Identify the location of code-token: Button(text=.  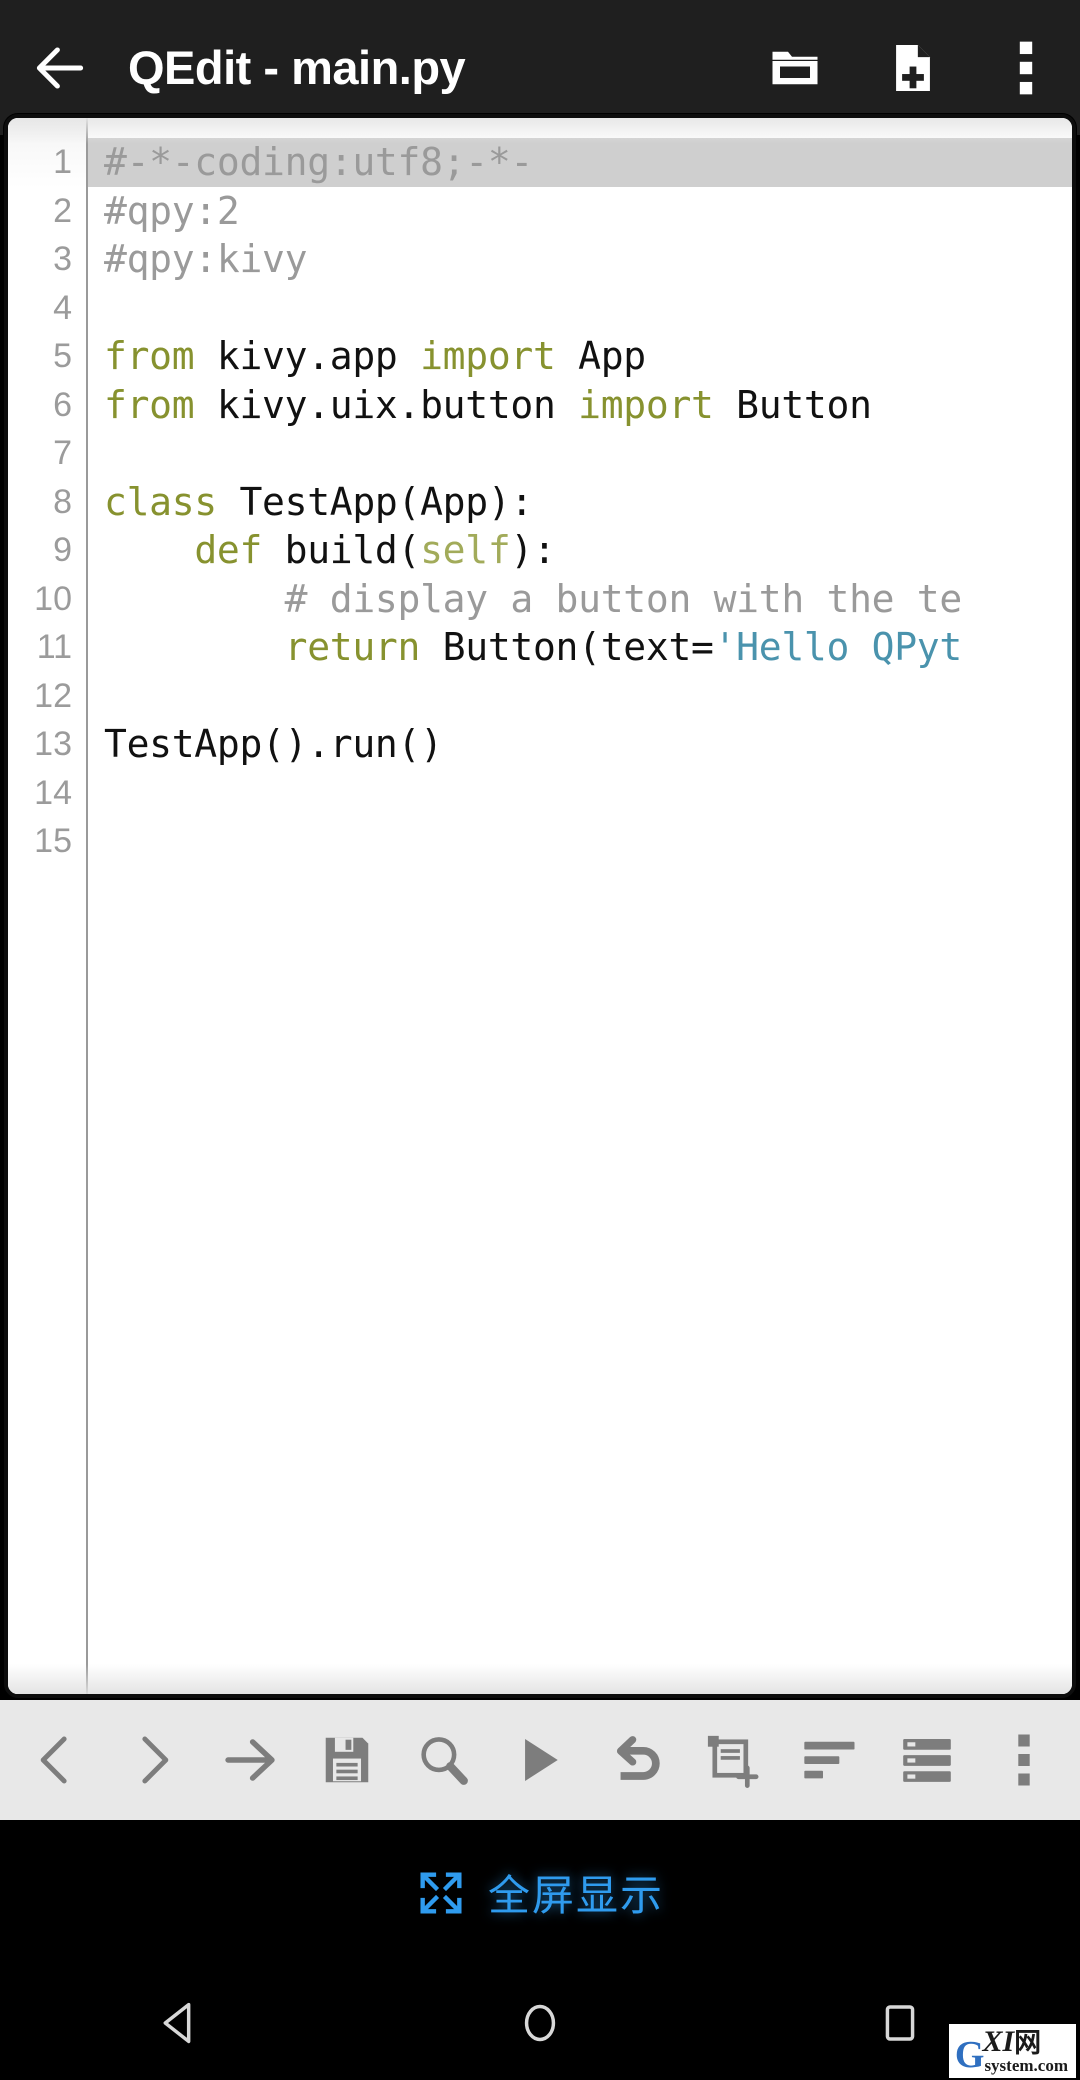
(567, 647).